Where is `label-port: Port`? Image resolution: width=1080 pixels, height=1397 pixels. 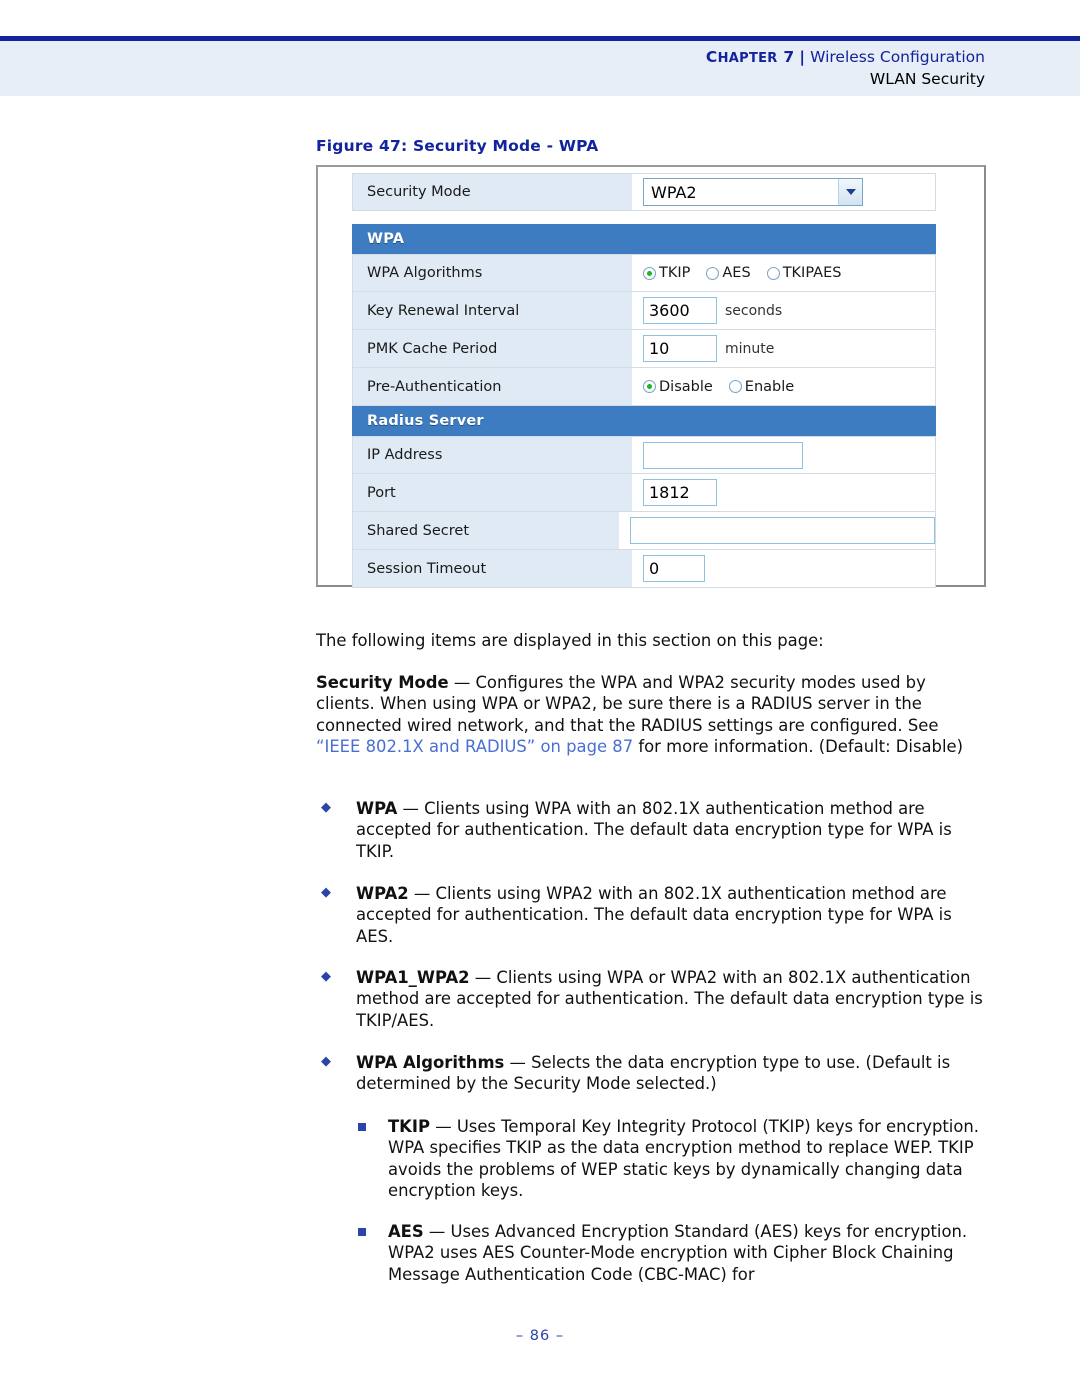
label-port: Port is located at coordinates (493, 492).